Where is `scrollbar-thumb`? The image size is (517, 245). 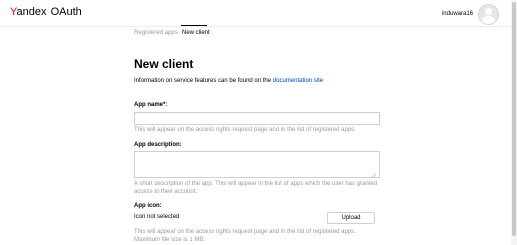 scrollbar-thumb is located at coordinates (514, 119).